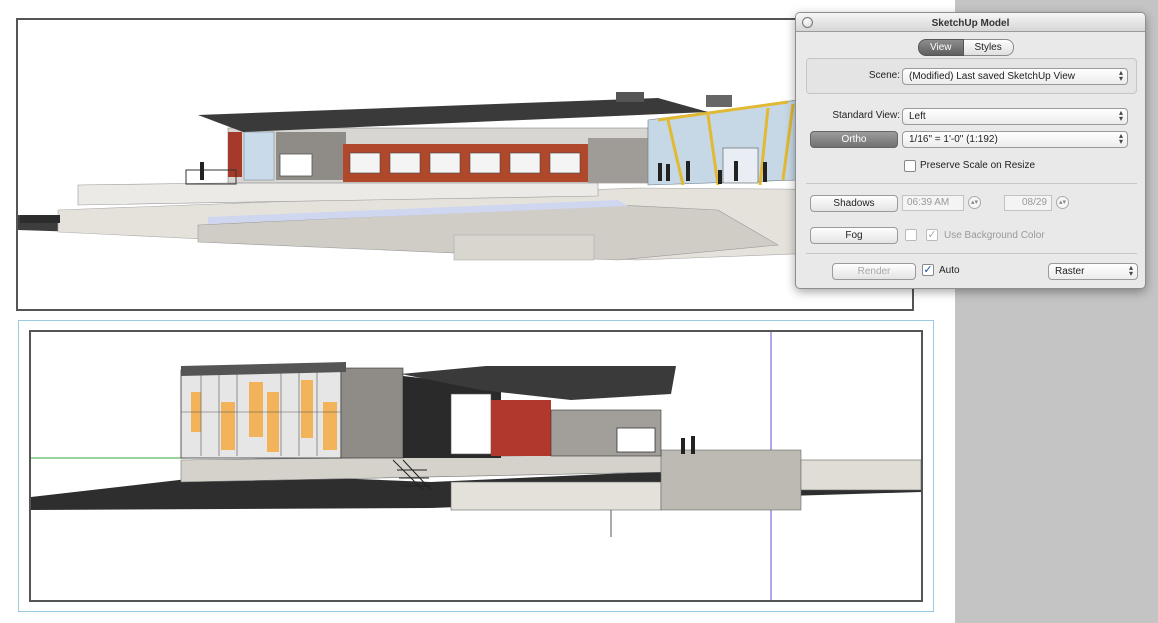 The height and width of the screenshot is (623, 1158). I want to click on entry-door, so click(740, 165).